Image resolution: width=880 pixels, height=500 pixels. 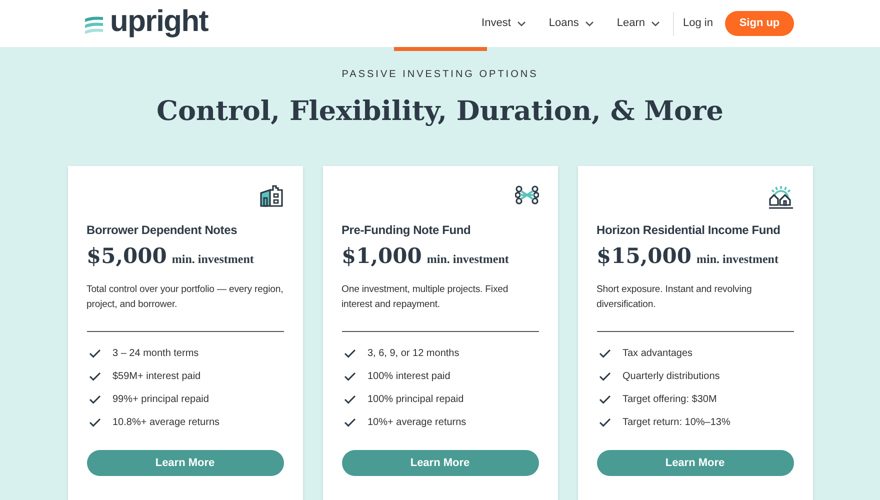 What do you see at coordinates (657, 354) in the screenshot?
I see `feature-text: Tax advantages` at bounding box center [657, 354].